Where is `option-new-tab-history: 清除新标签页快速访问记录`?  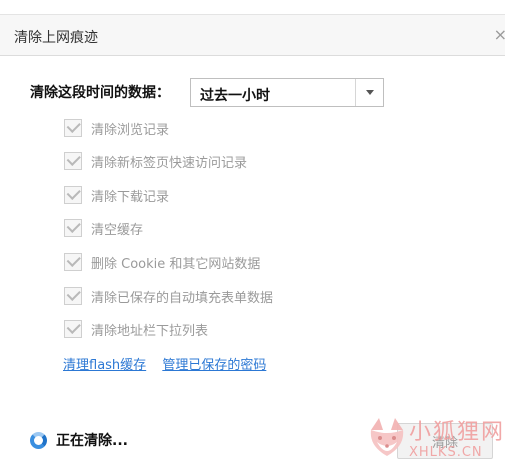 option-new-tab-history: 清除新标签页快速访问记录 is located at coordinates (155, 161).